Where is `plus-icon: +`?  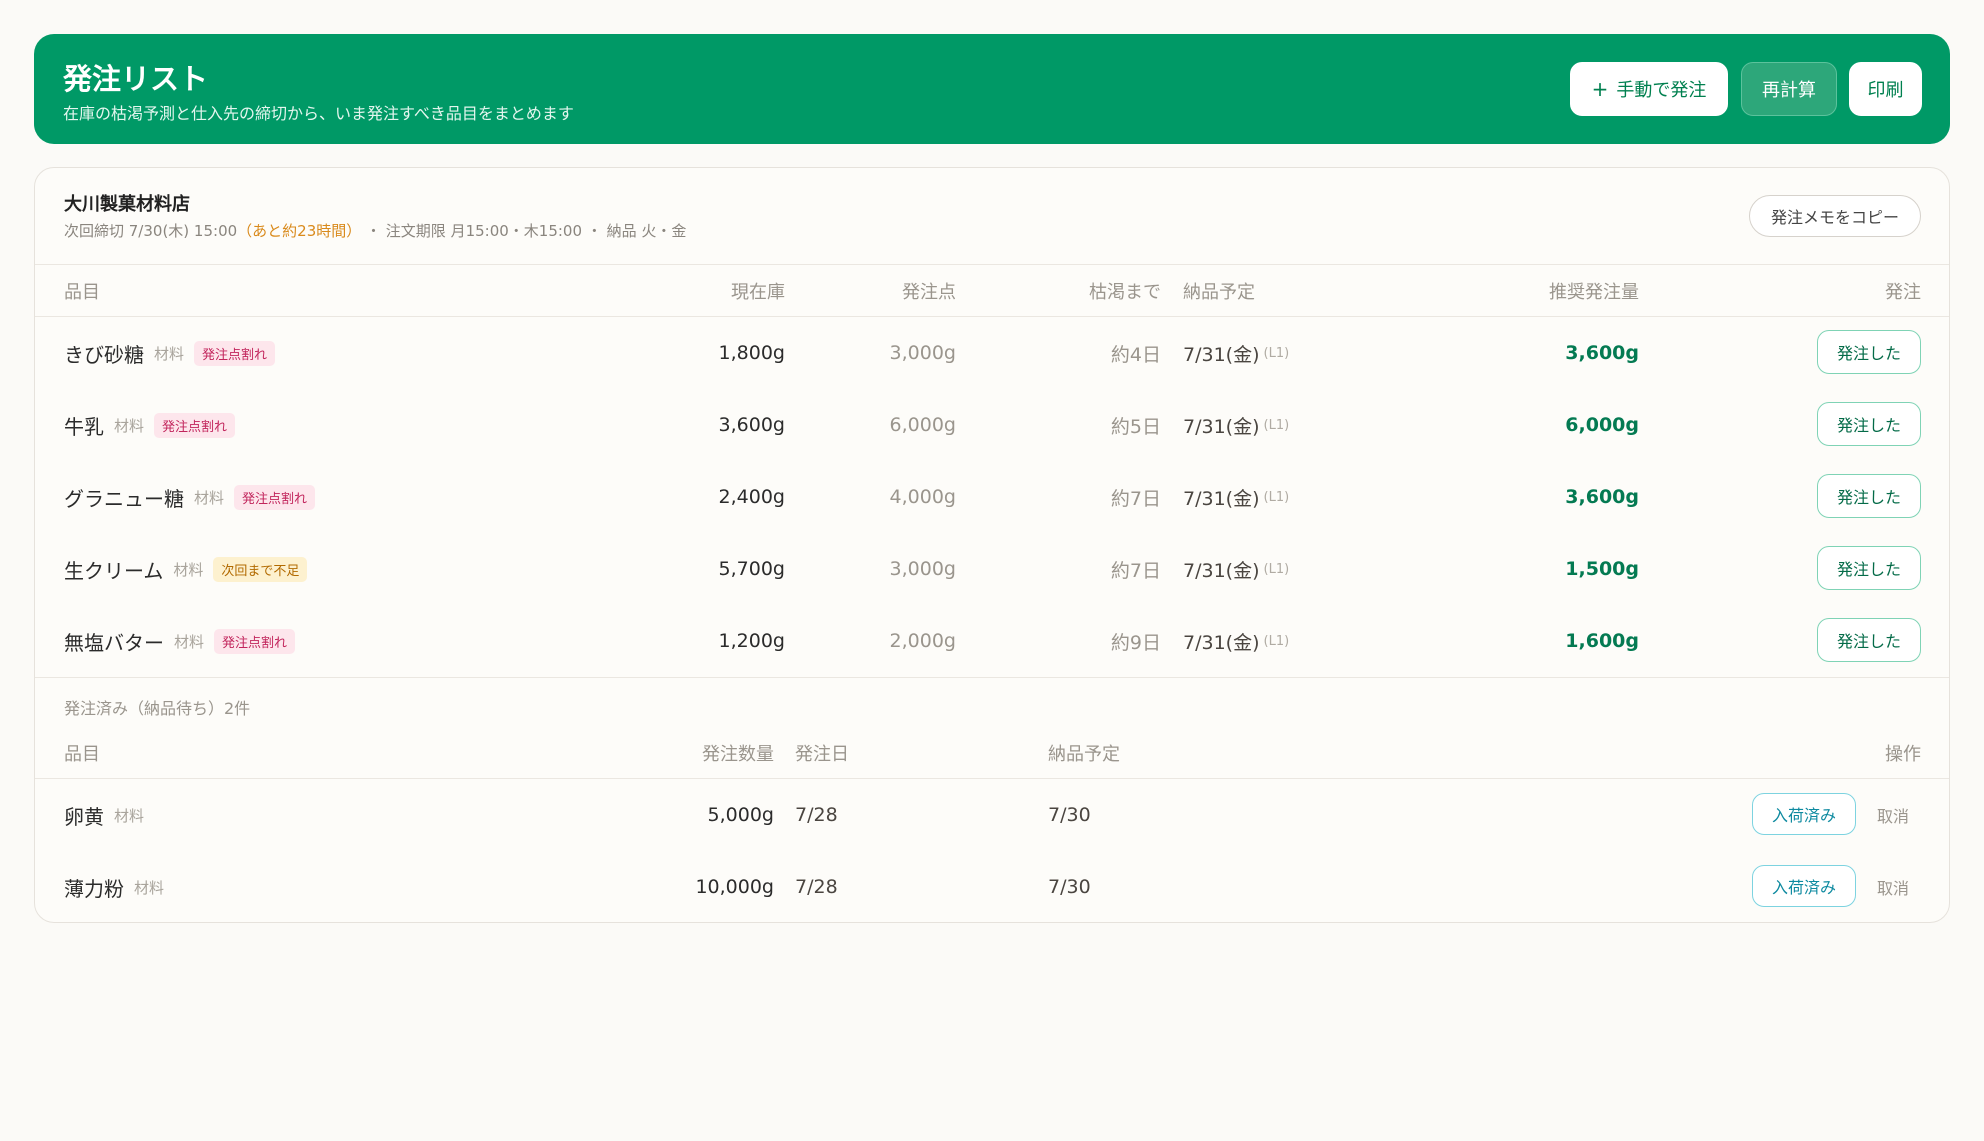 plus-icon: + is located at coordinates (1600, 89).